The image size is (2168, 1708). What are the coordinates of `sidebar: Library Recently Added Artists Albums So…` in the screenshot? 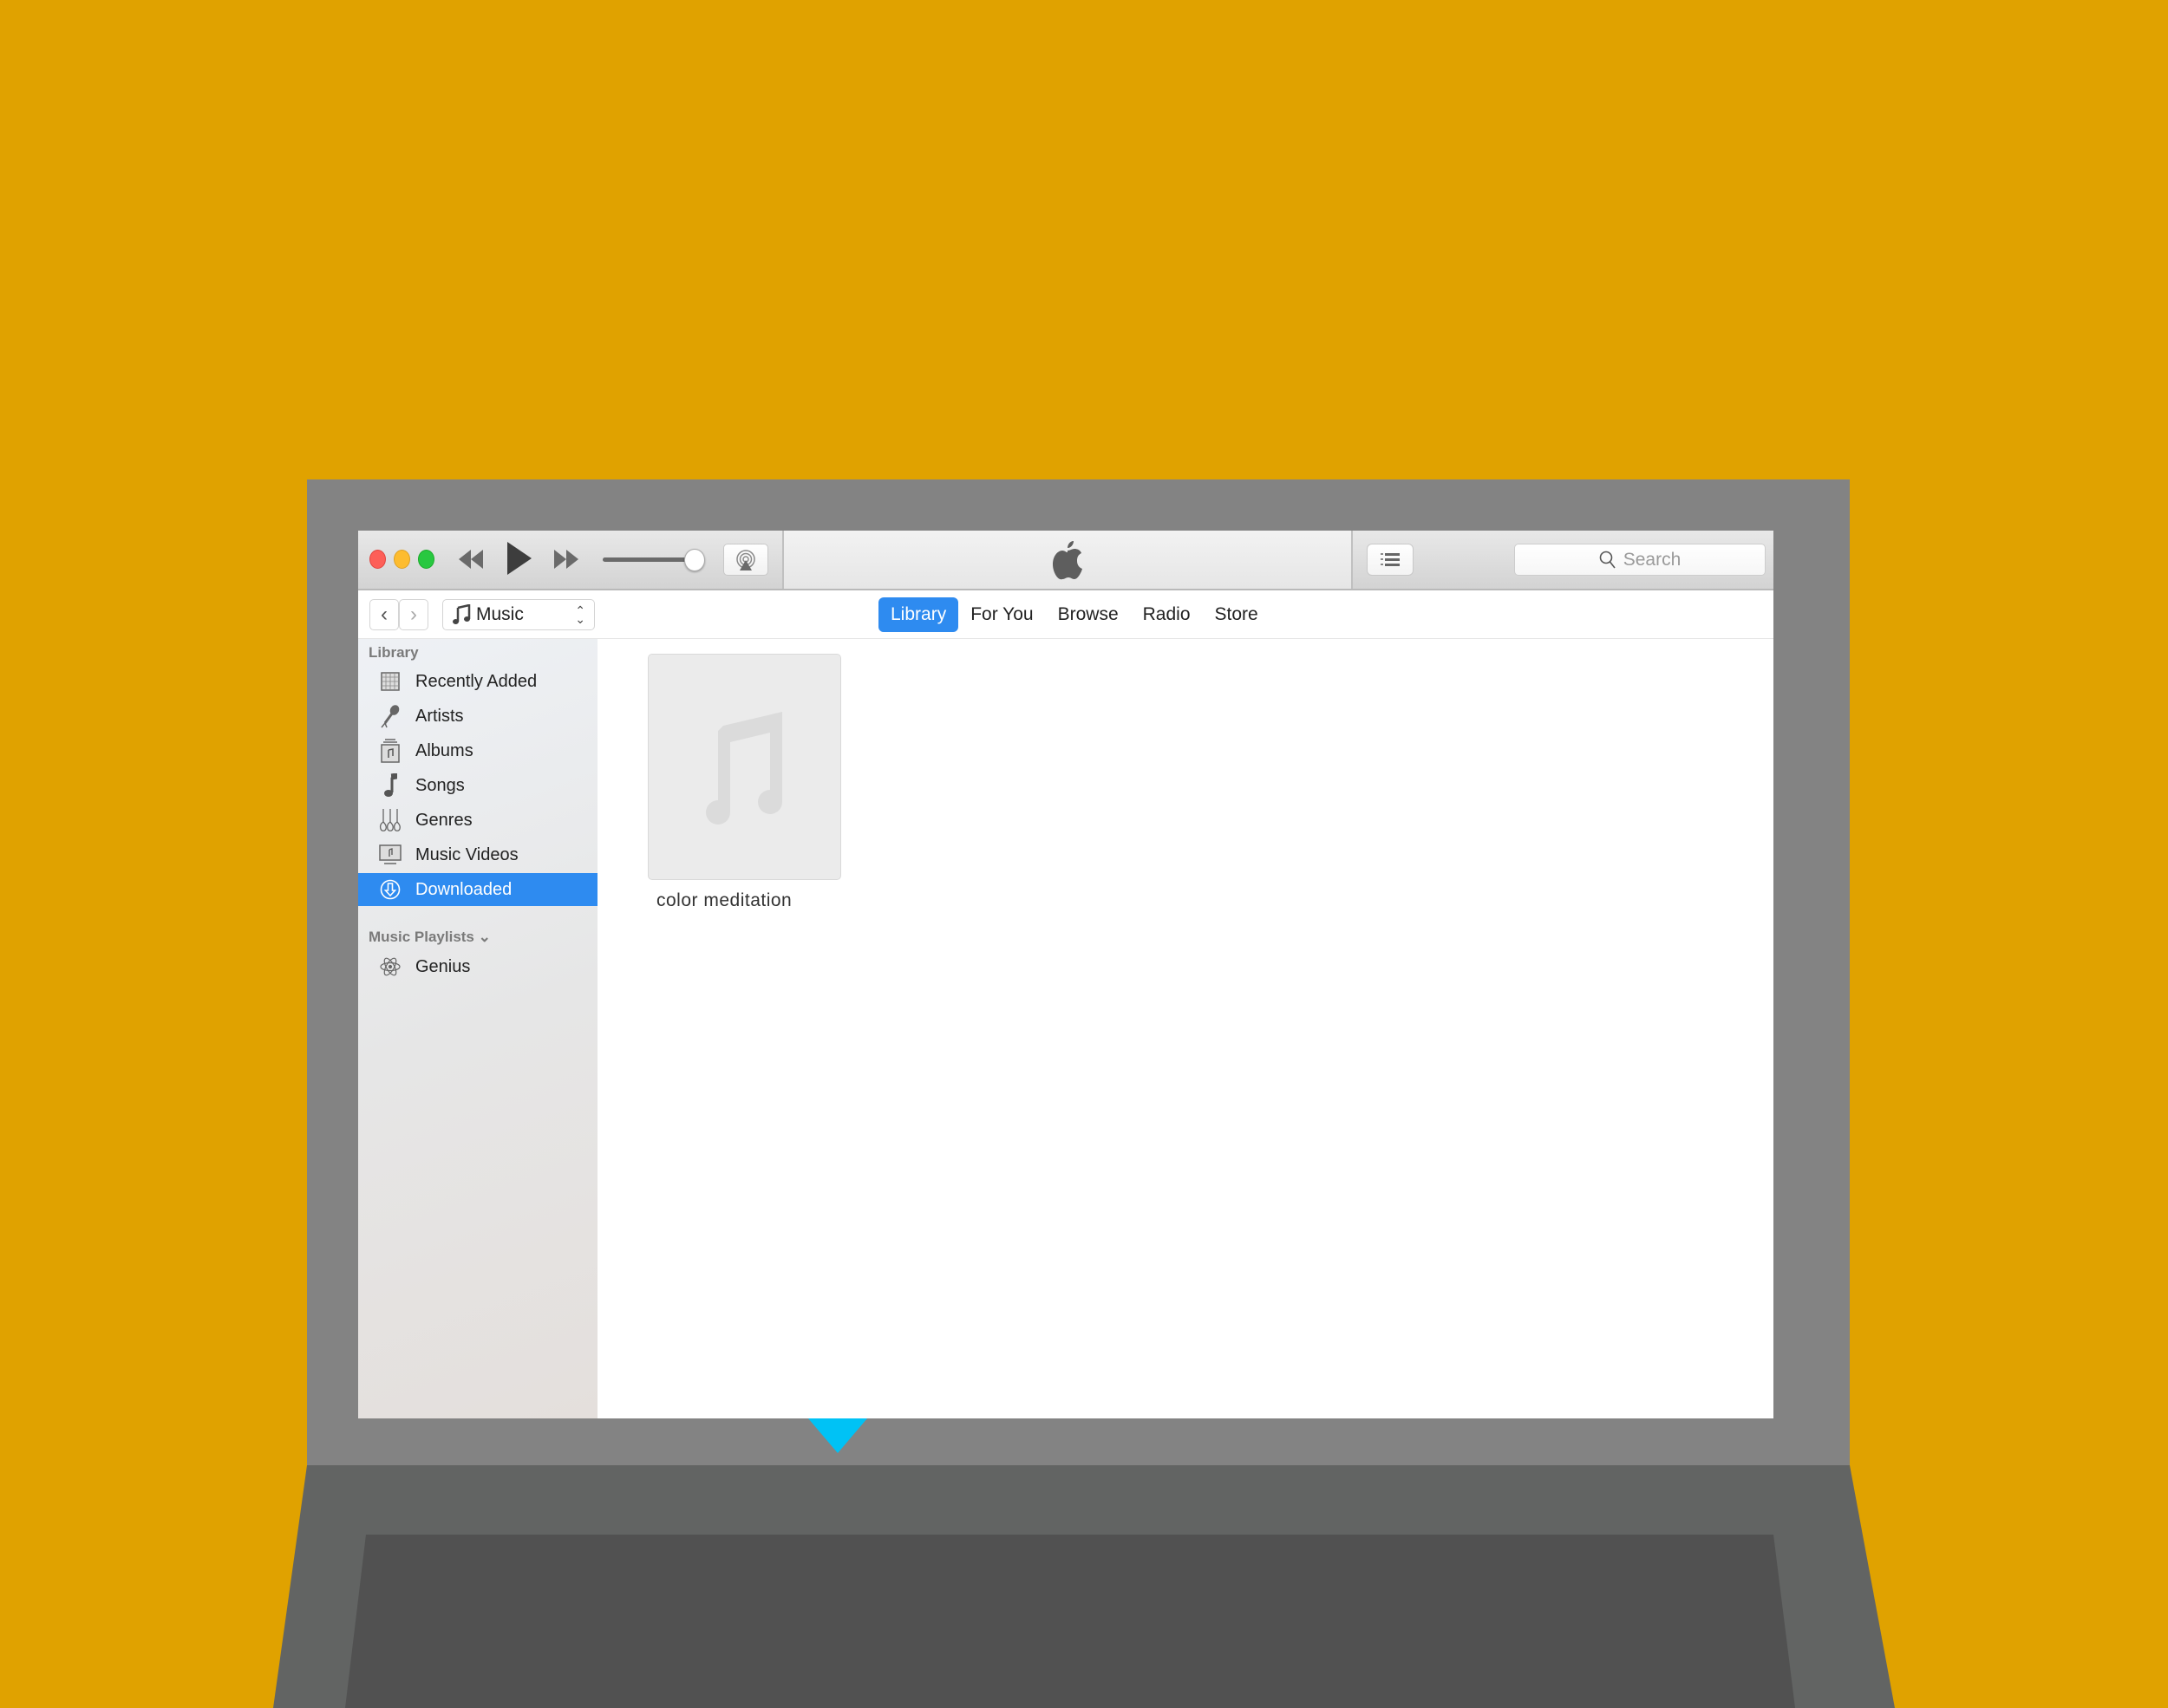 It's located at (478, 1028).